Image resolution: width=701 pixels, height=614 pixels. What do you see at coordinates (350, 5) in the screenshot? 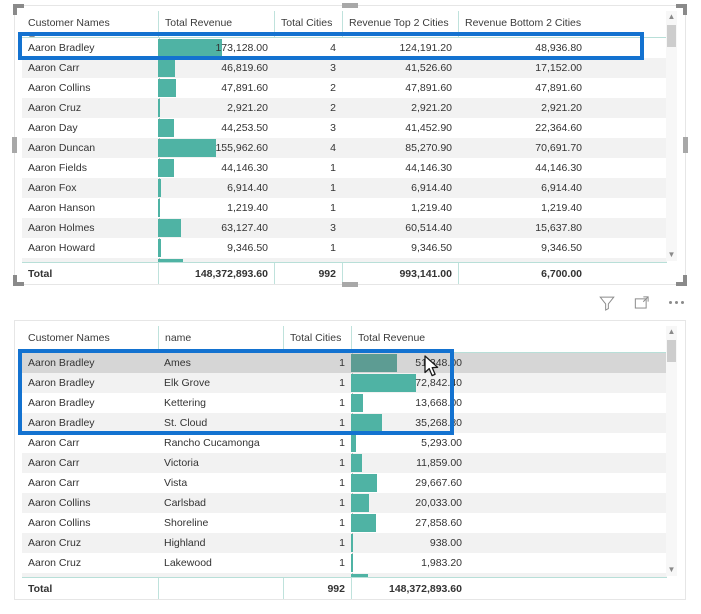
I see `resize-handle-top-center` at bounding box center [350, 5].